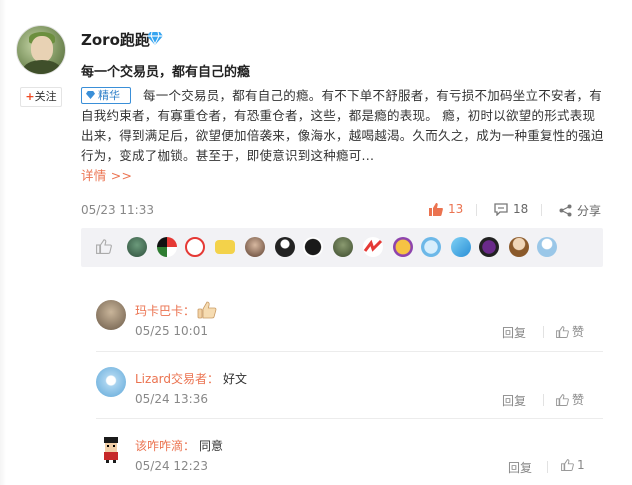 This screenshot has width=632, height=485. What do you see at coordinates (207, 310) in the screenshot?
I see `thumb-up-emoji` at bounding box center [207, 310].